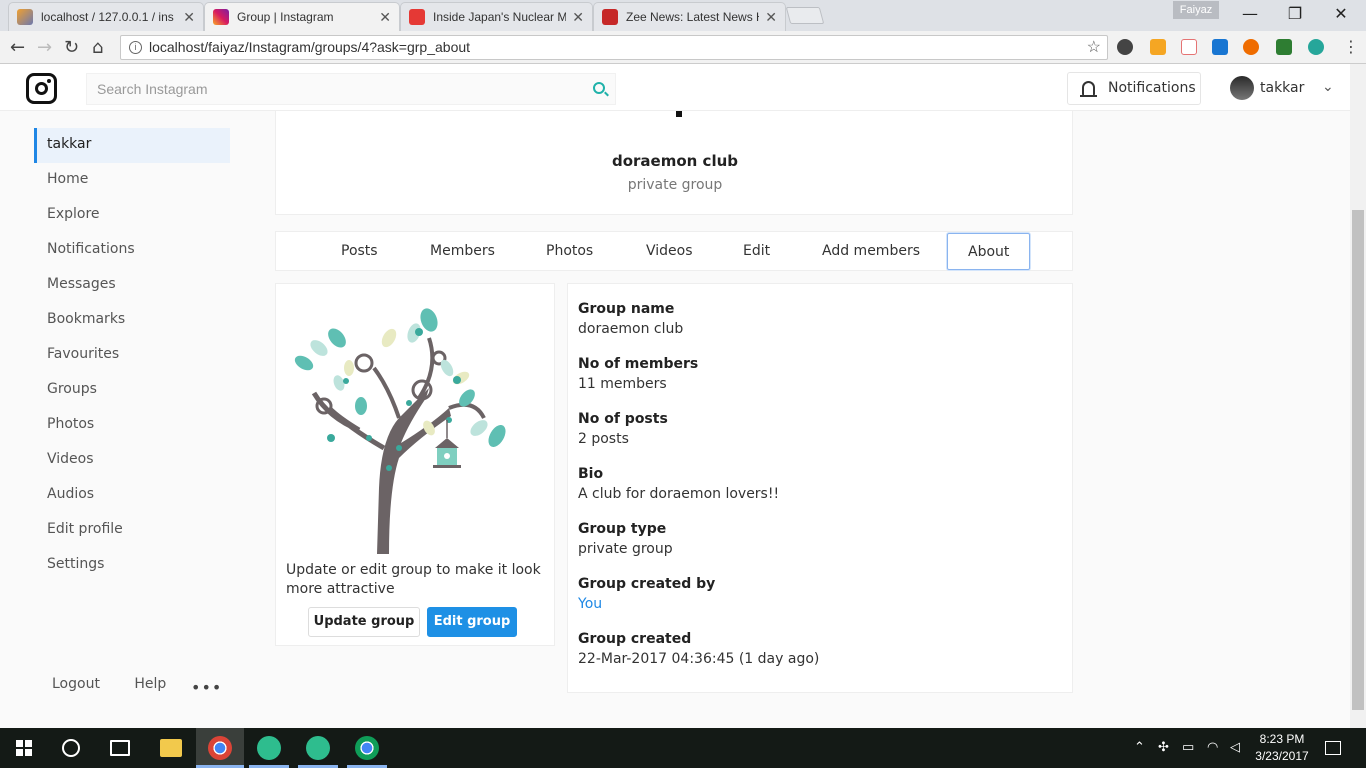 This screenshot has height=768, width=1366. Describe the element at coordinates (1341, 13) in the screenshot. I see `close-window-icon: ✕` at that location.